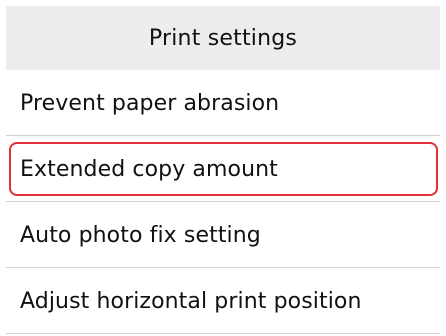  Describe the element at coordinates (223, 333) in the screenshot. I see `divider` at that location.